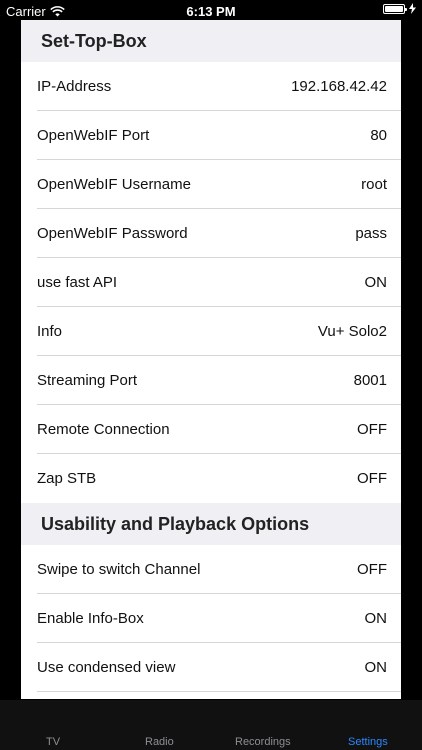 The width and height of the screenshot is (422, 750). Describe the element at coordinates (211, 429) in the screenshot. I see `row-remote-connection: Remote Connection OFF` at that location.